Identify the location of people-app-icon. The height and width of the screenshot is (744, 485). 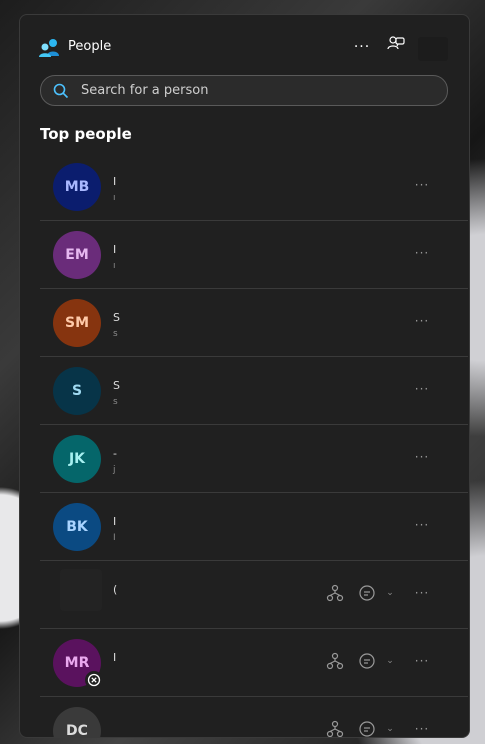
(50, 48).